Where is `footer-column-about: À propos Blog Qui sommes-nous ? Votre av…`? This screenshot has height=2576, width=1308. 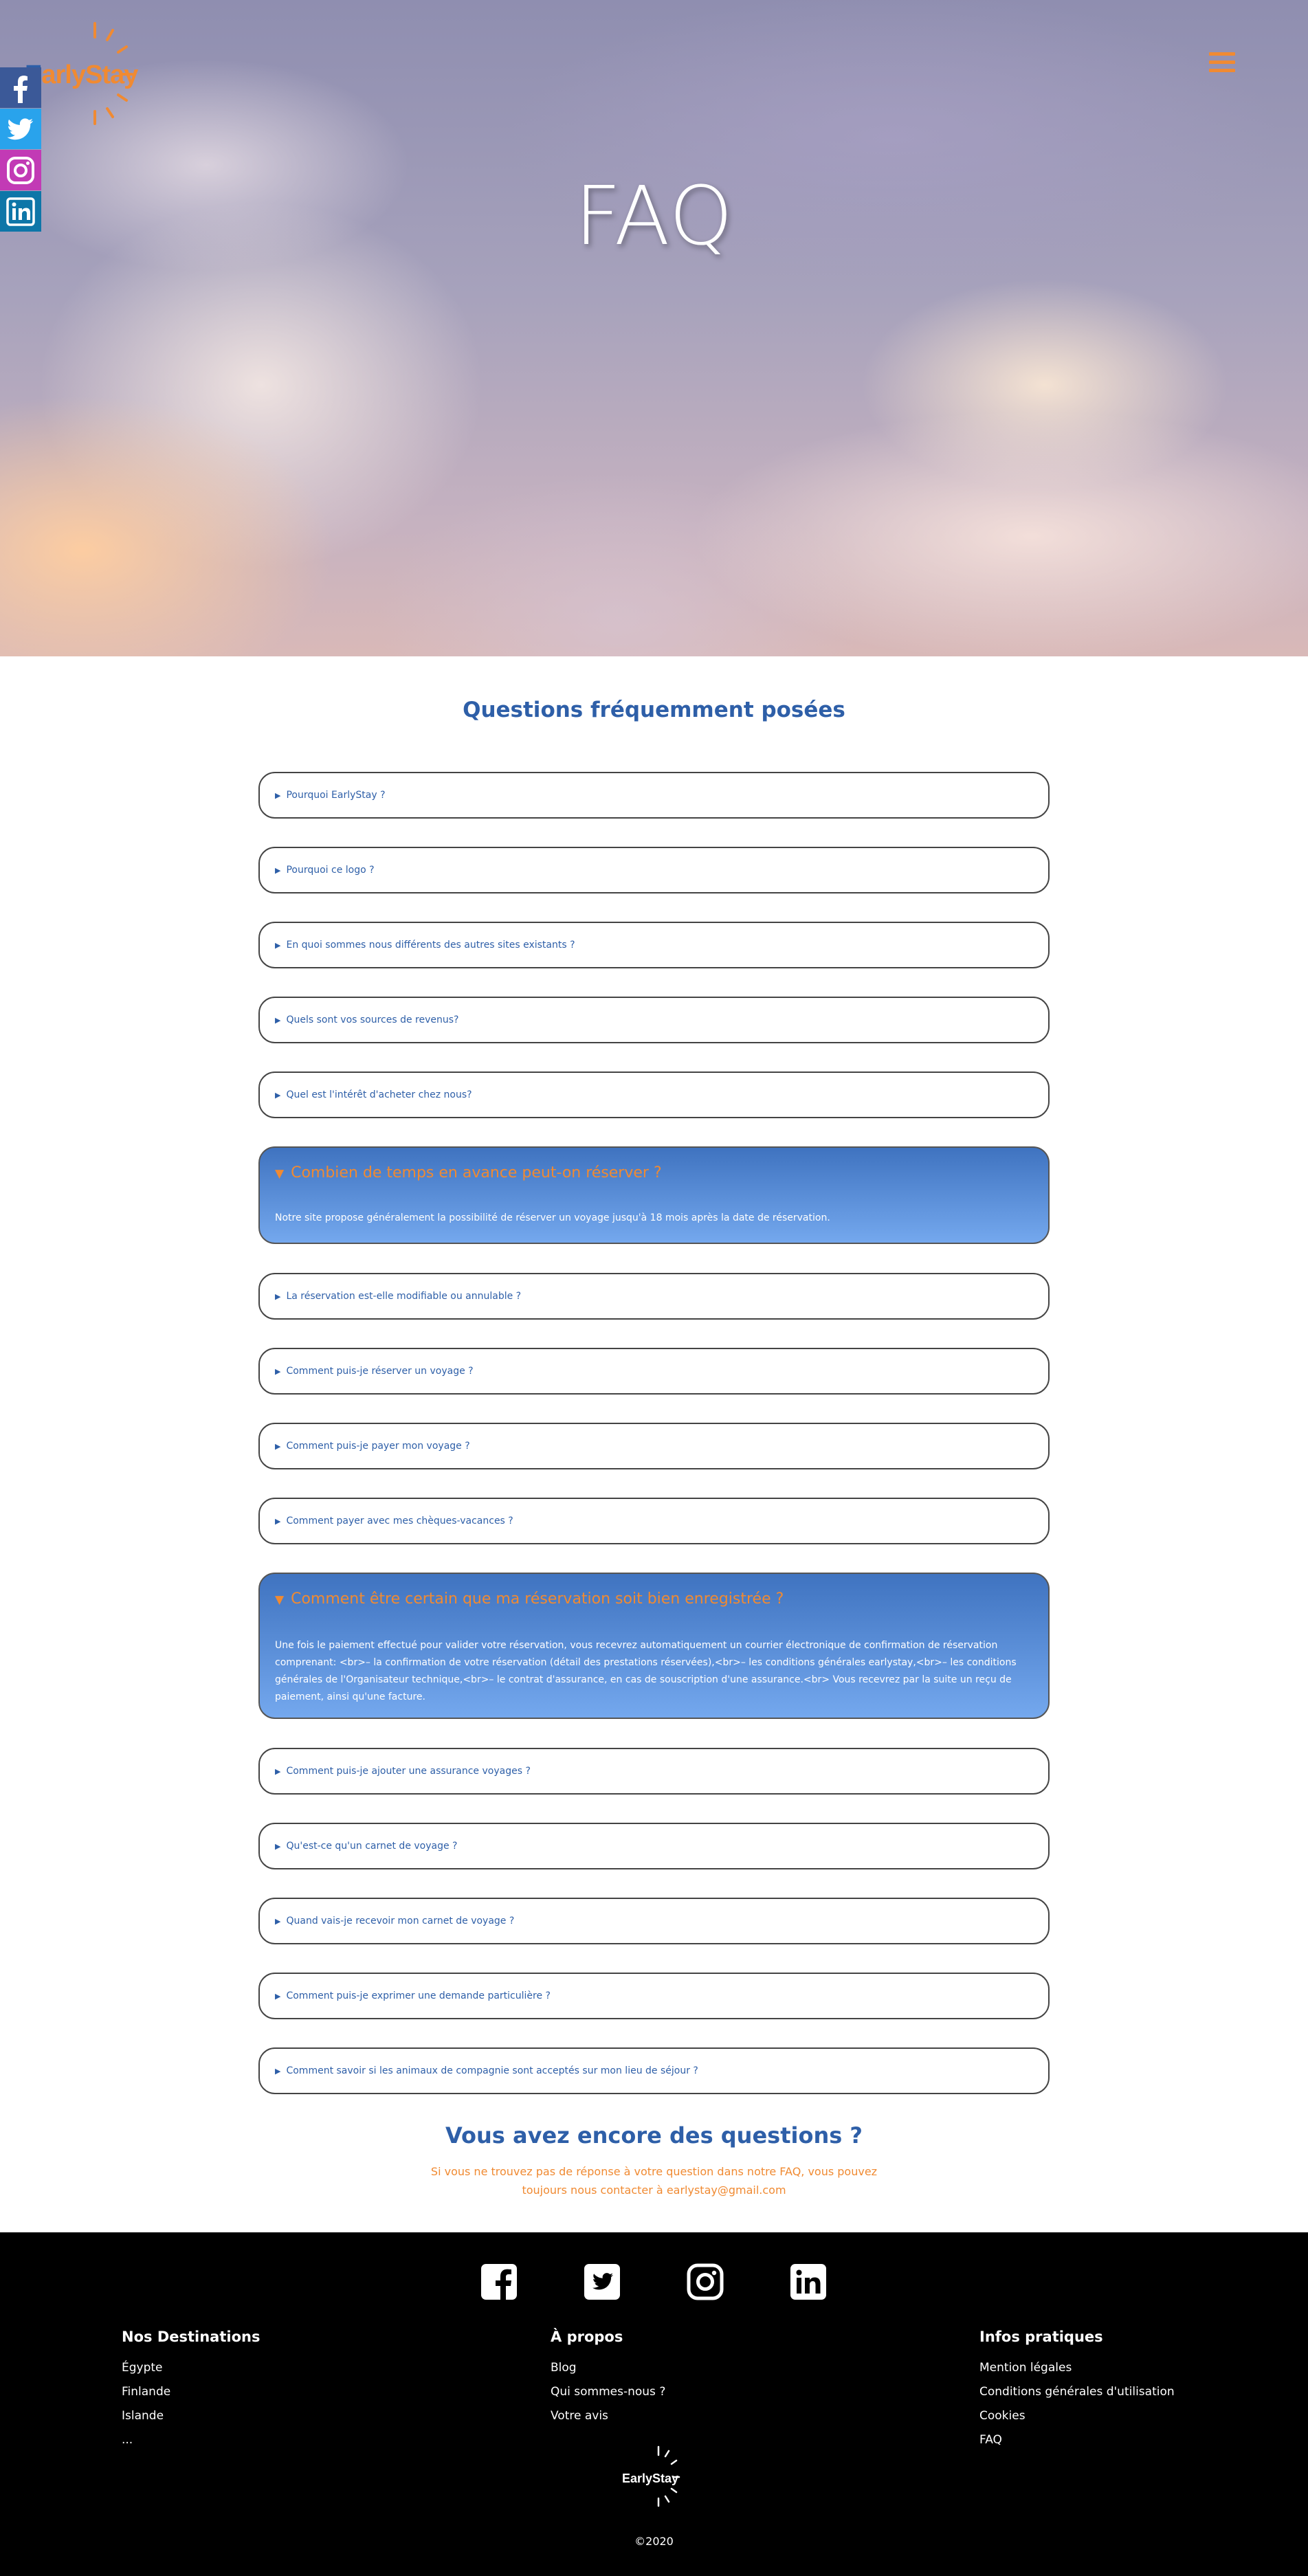
footer-column-about: À propos Blog Qui sommes-nous ? Votre av… is located at coordinates (608, 2378).